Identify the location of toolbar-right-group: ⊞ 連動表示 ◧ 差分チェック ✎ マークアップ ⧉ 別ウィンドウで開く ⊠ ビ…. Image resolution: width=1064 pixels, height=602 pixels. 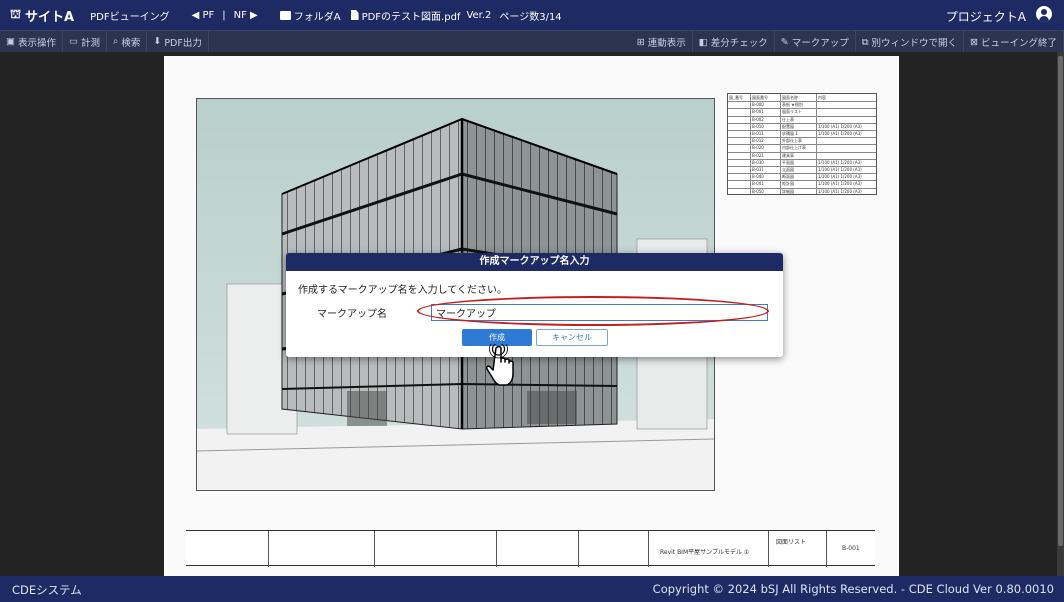
(847, 42).